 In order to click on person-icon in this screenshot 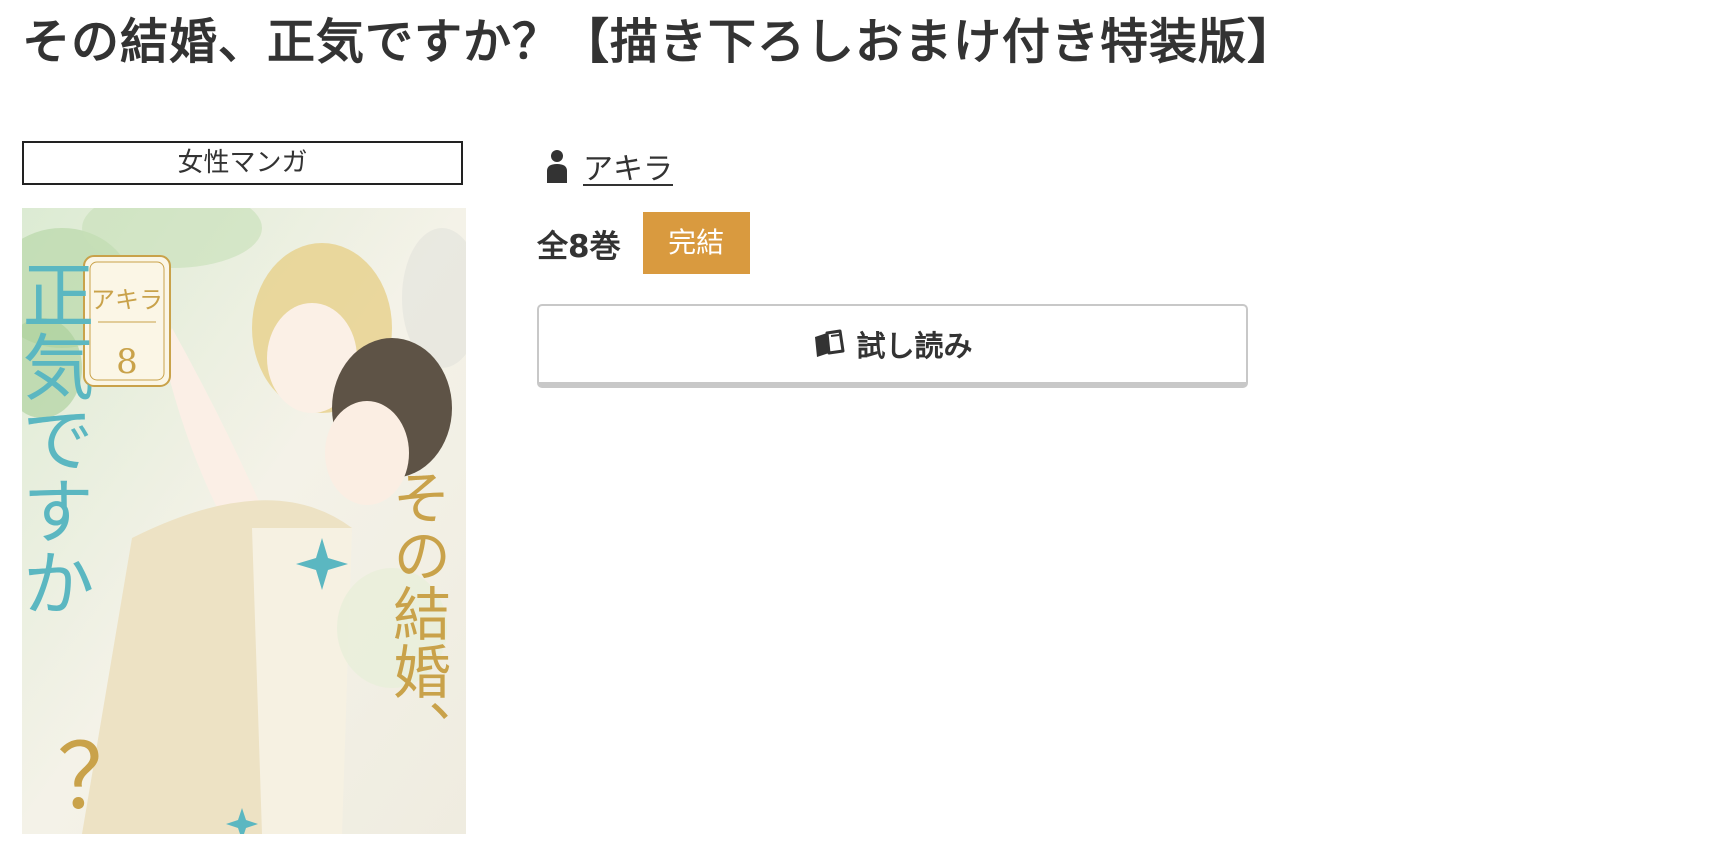, I will do `click(557, 166)`.